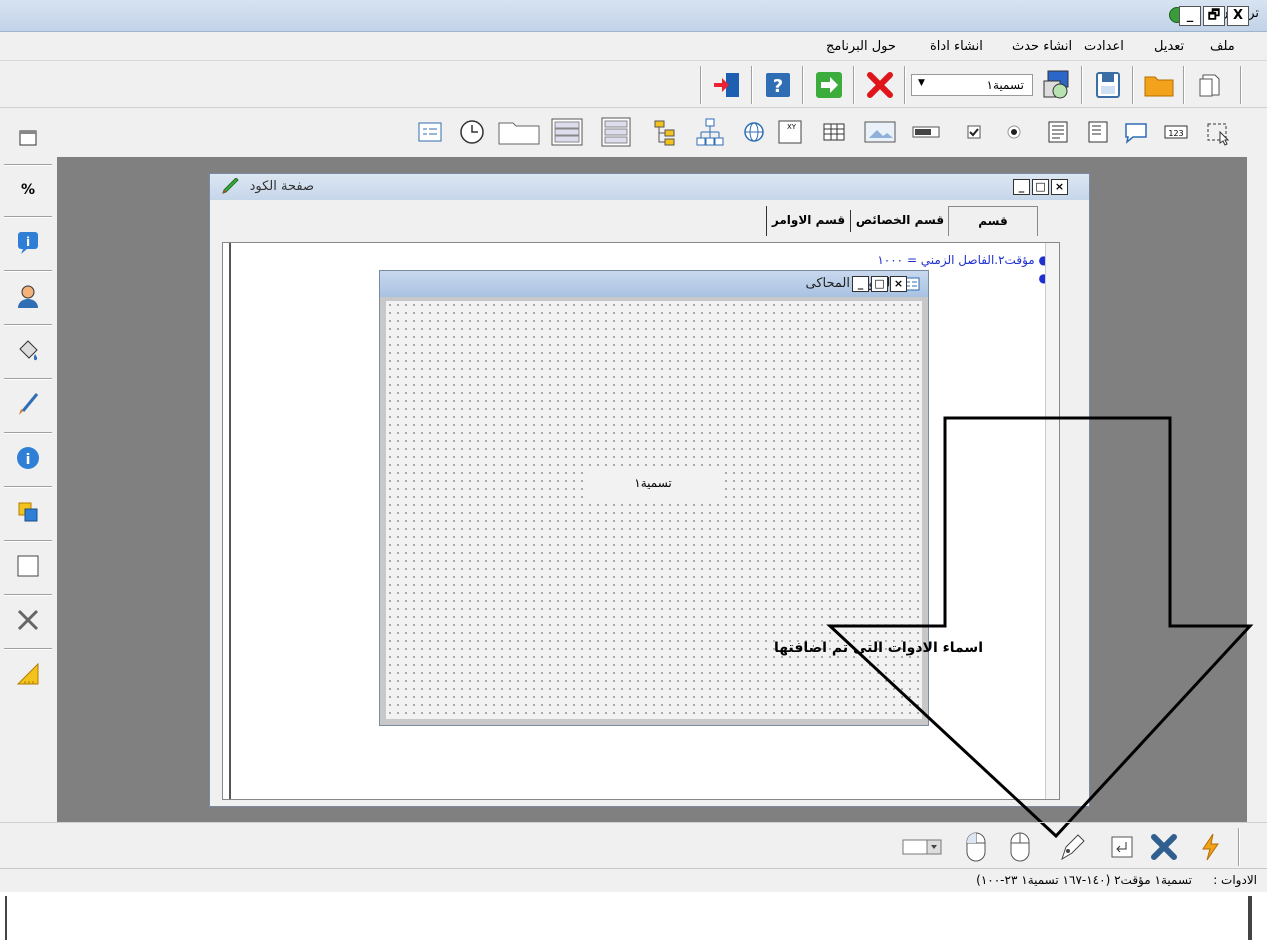 Image resolution: width=1267 pixels, height=944 pixels. What do you see at coordinates (956, 260) in the screenshot?
I see `code-line-text: مؤقت٢.الفاصل الزمني = ١٠٠٠` at bounding box center [956, 260].